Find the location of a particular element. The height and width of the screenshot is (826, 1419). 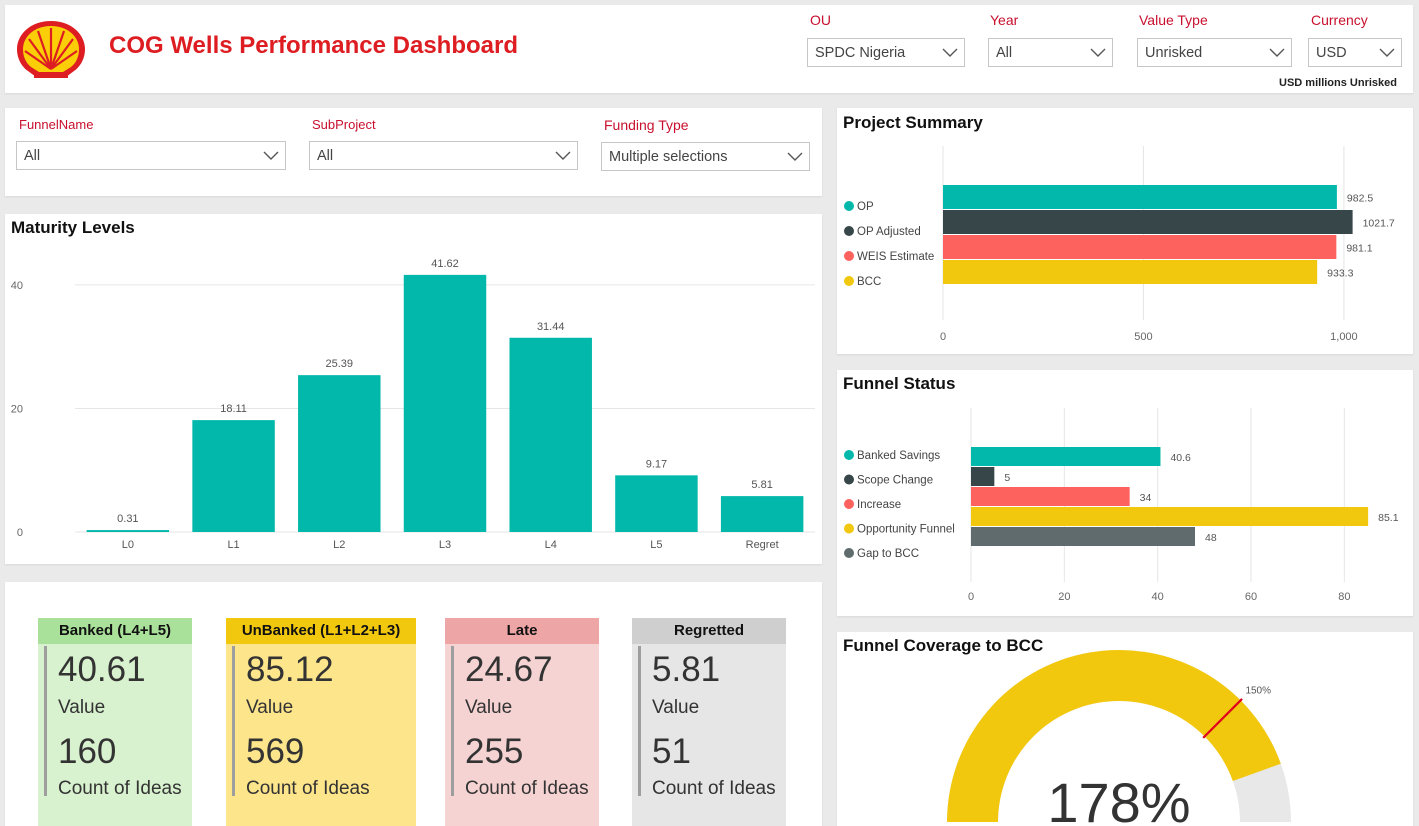

units-note: USD millions Unrisked is located at coordinates (1338, 83).